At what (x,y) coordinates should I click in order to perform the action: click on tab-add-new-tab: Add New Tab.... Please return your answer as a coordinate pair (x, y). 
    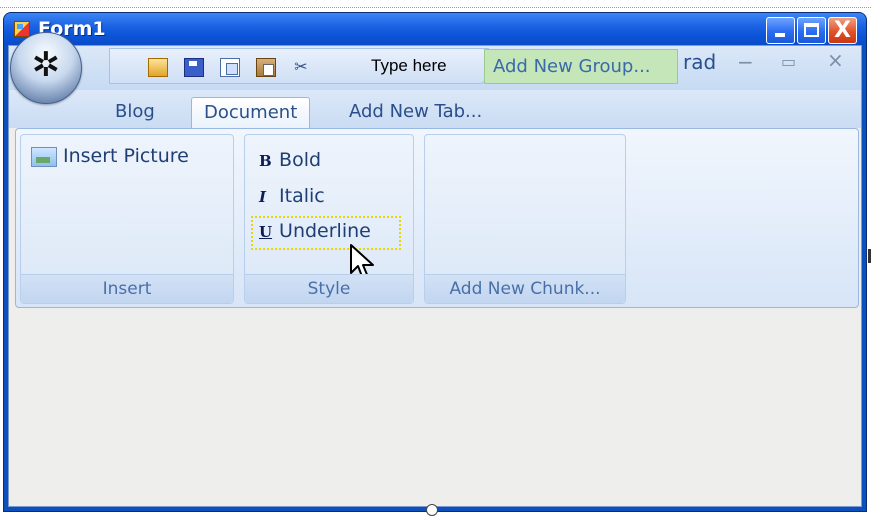
    Looking at the image, I should click on (415, 112).